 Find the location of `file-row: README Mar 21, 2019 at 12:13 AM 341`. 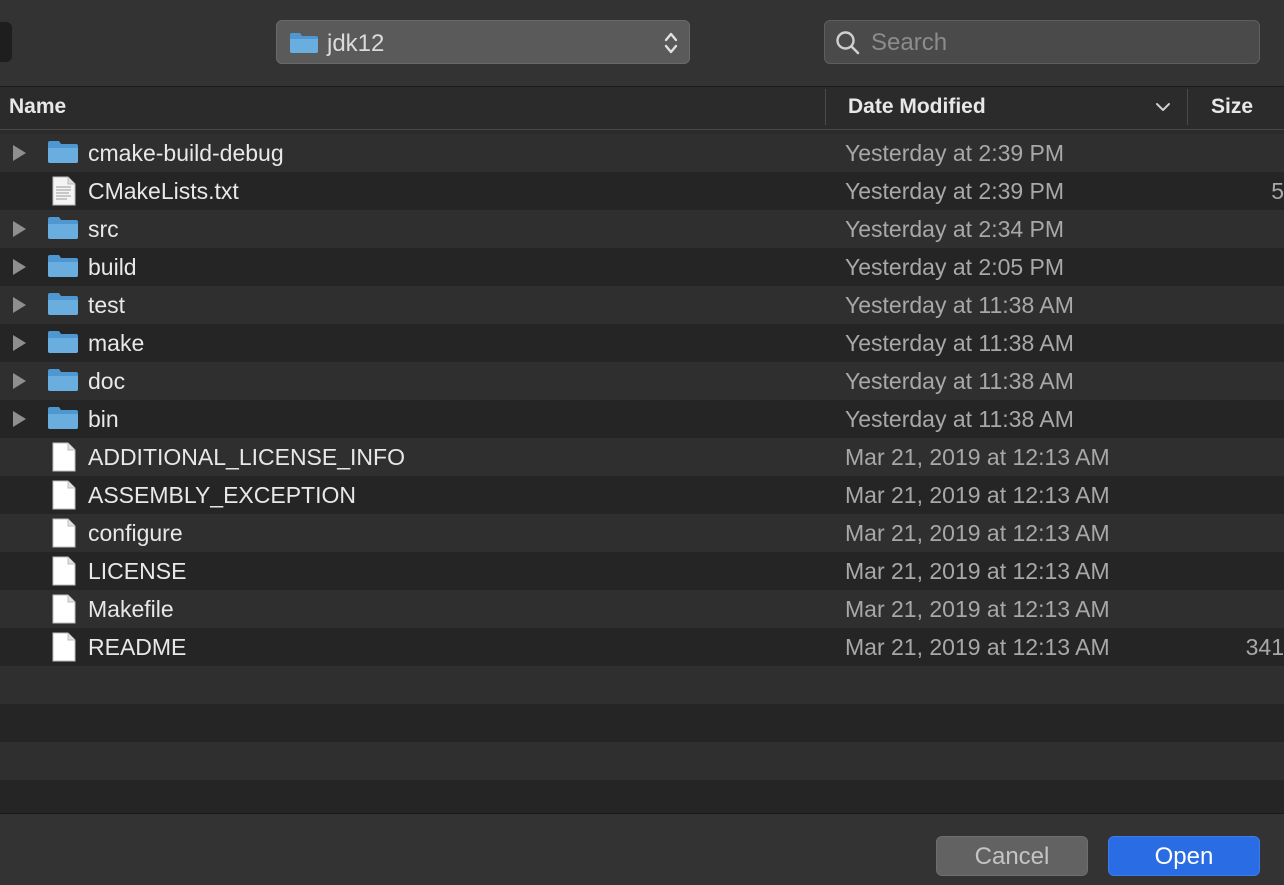

file-row: README Mar 21, 2019 at 12:13 AM 341 is located at coordinates (642, 647).